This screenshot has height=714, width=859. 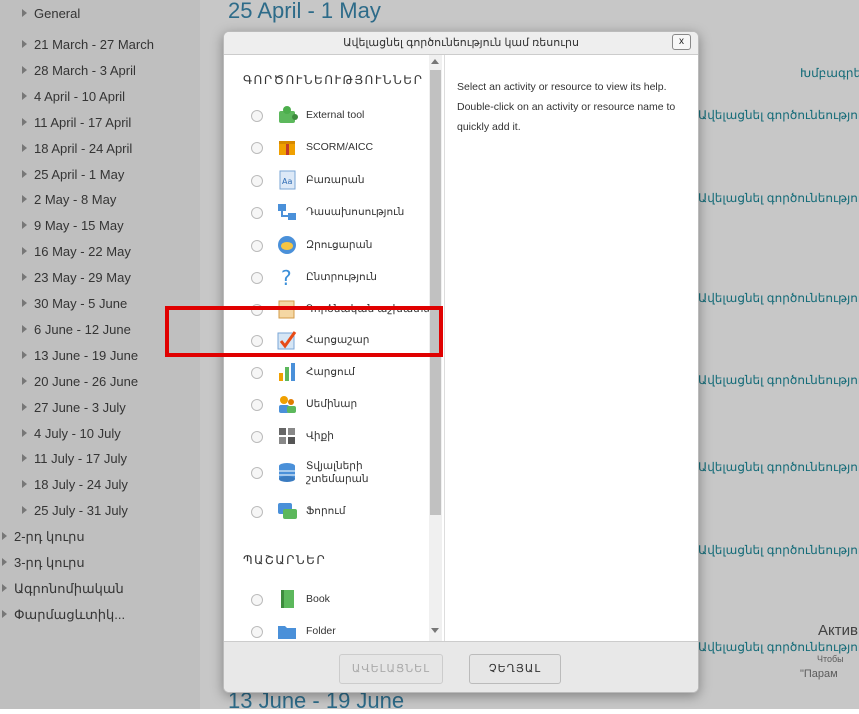 I want to click on cancel-button: ՉԵՂՅԱԼ, so click(x=515, y=669).